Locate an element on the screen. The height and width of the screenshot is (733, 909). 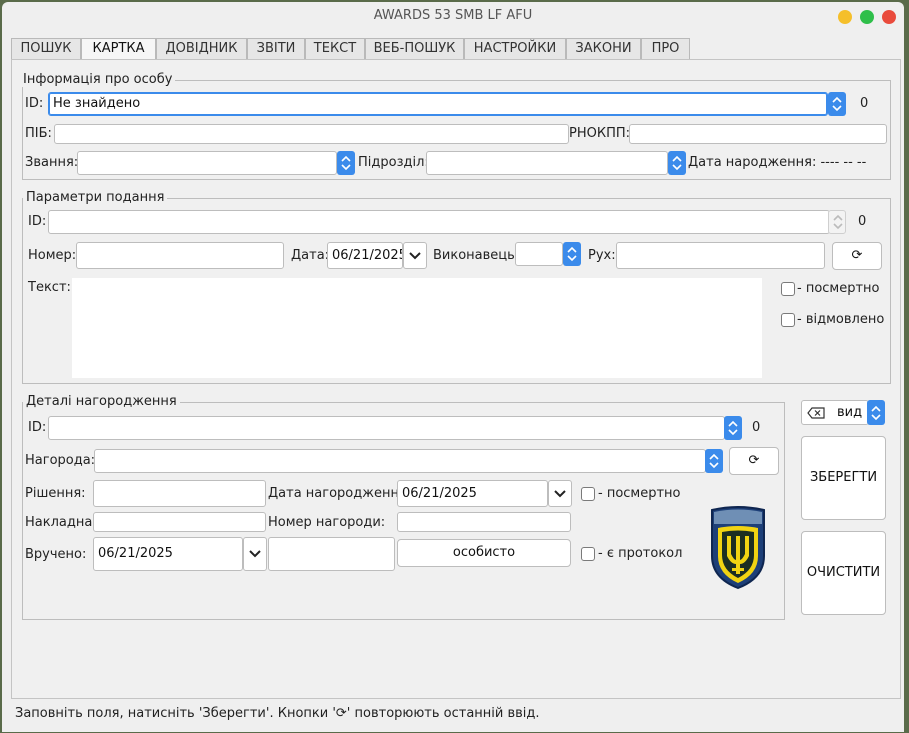
clear-input-icon is located at coordinates (816, 413).